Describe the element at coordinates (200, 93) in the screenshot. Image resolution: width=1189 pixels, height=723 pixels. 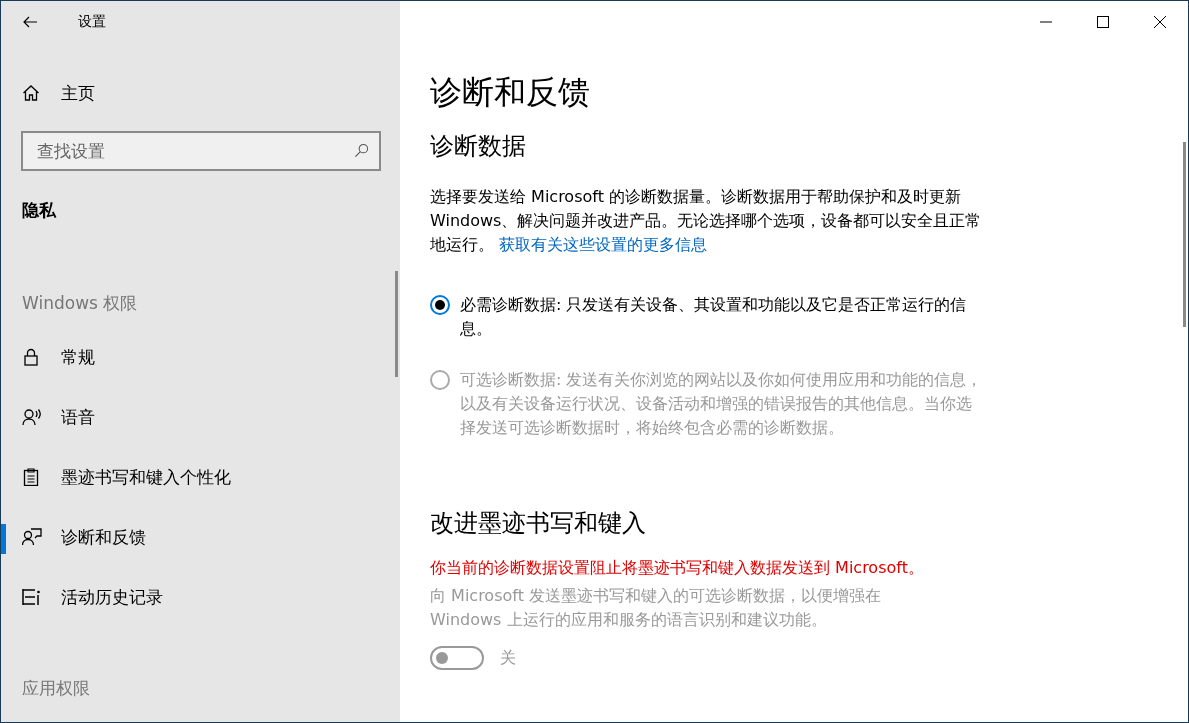
I see `home-nav-item: 主页` at that location.